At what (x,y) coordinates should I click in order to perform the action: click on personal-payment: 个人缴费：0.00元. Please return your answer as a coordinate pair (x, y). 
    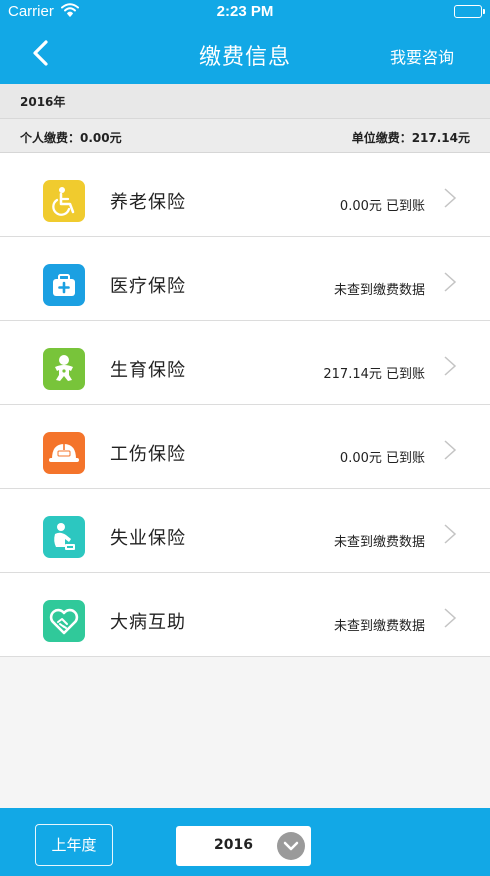
    Looking at the image, I should click on (71, 138).